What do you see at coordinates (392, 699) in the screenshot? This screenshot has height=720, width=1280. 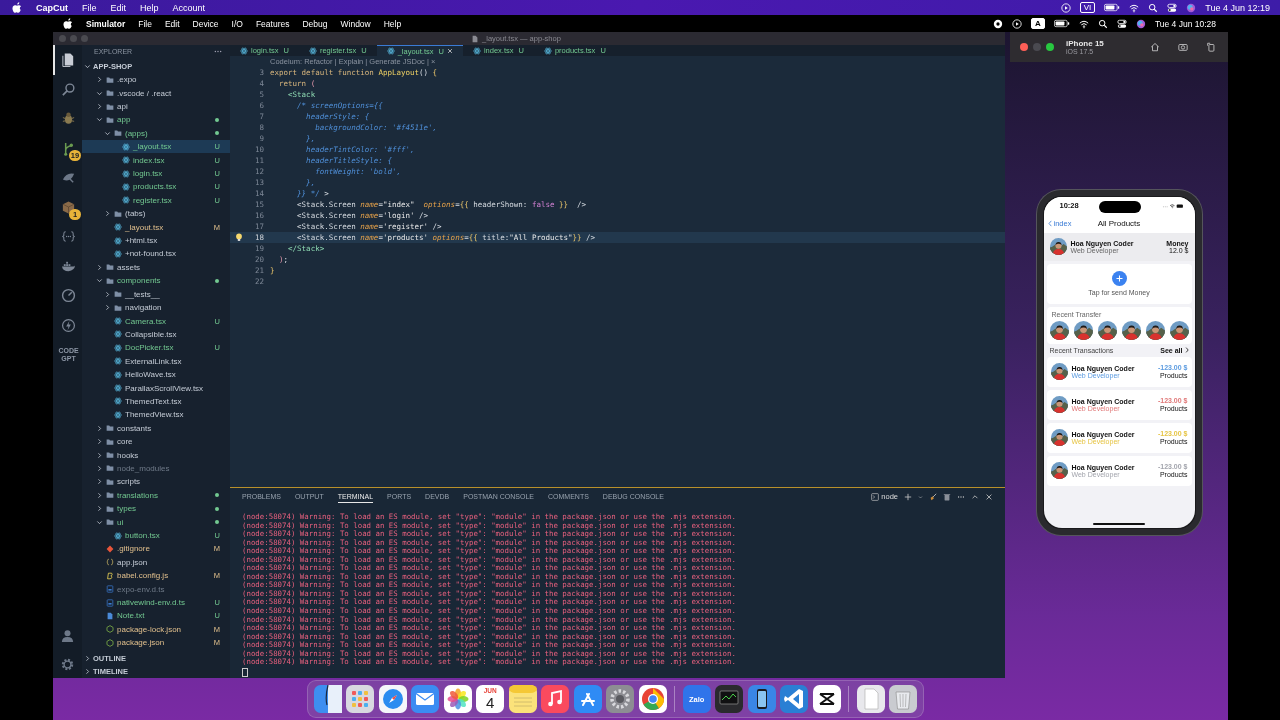 I see `compass-icon` at bounding box center [392, 699].